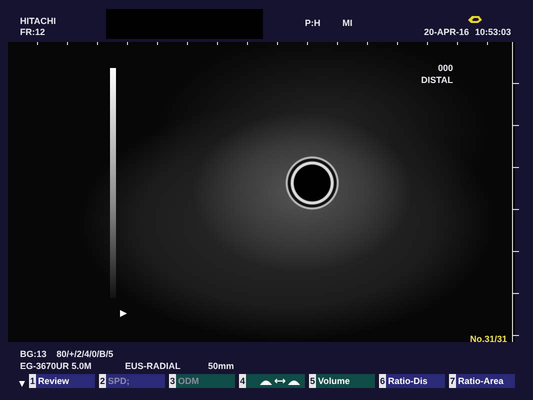 The width and height of the screenshot is (533, 400). I want to click on softkey: 5 Volume, so click(342, 381).